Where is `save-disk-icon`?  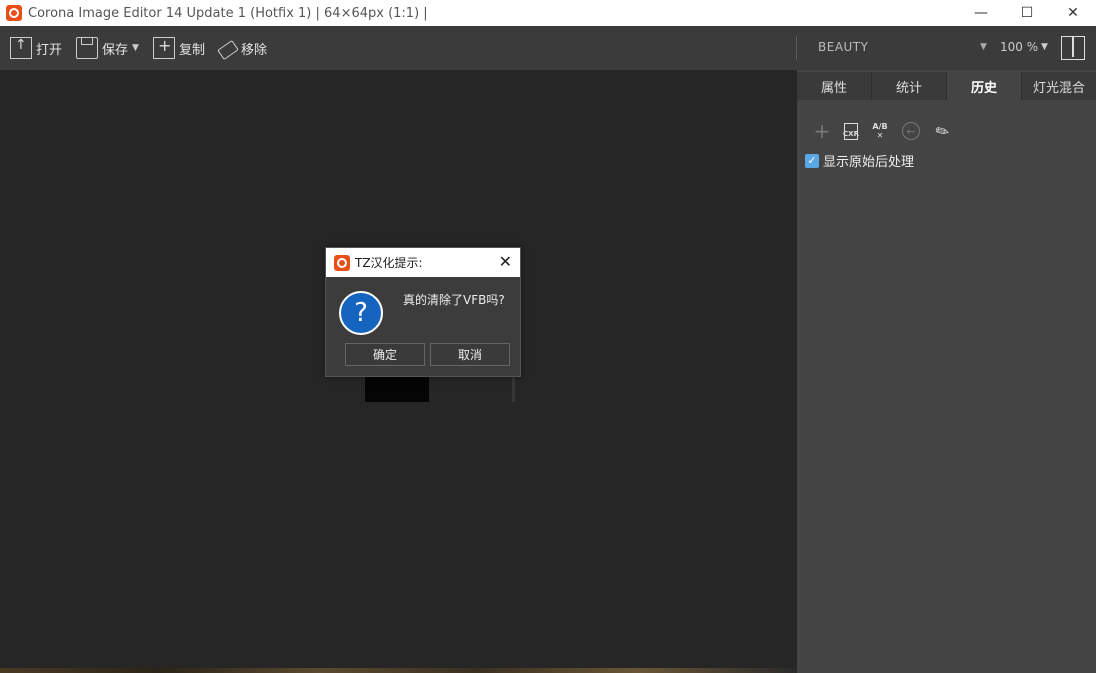 save-disk-icon is located at coordinates (87, 48).